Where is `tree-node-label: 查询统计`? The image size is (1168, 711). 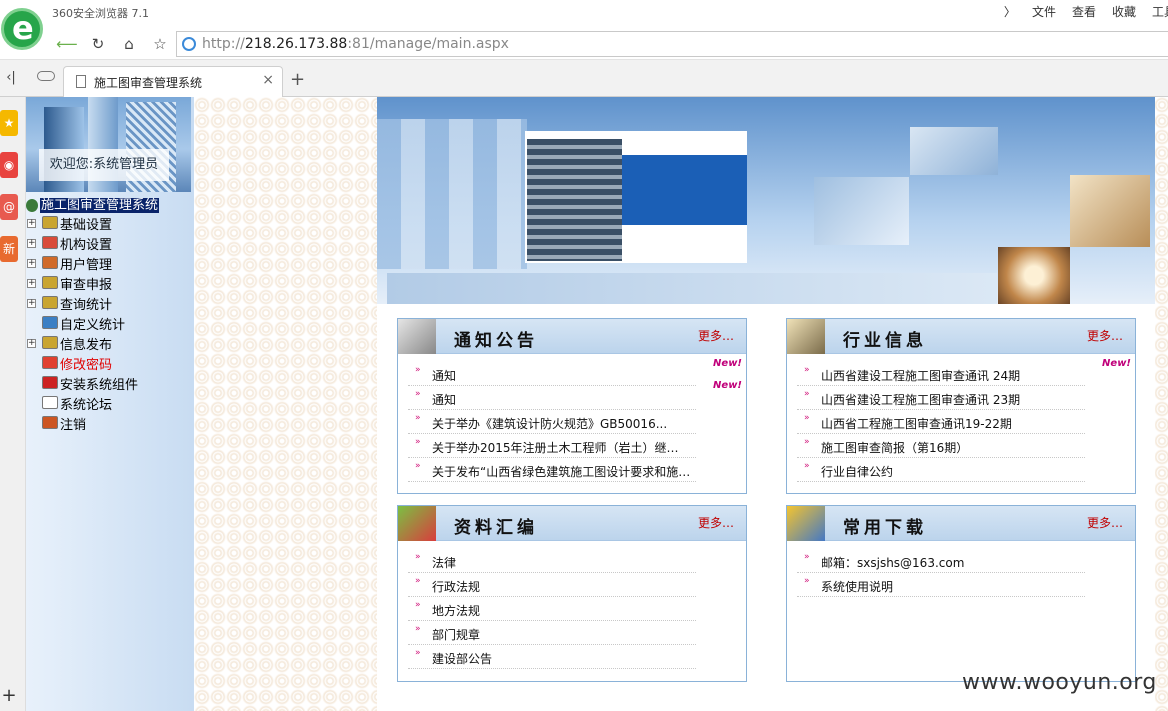 tree-node-label: 查询统计 is located at coordinates (86, 305).